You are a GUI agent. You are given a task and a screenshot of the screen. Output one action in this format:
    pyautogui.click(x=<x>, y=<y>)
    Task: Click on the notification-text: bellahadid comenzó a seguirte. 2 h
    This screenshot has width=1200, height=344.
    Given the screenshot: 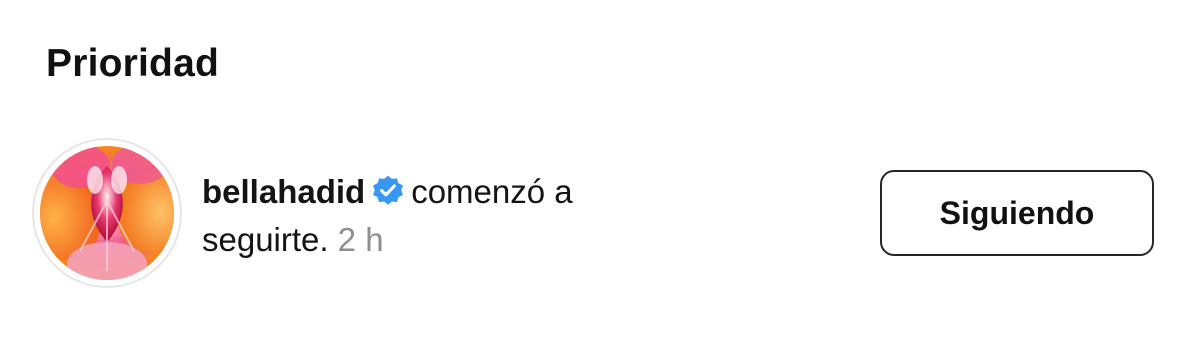 What is the action you would take?
    pyautogui.click(x=437, y=216)
    